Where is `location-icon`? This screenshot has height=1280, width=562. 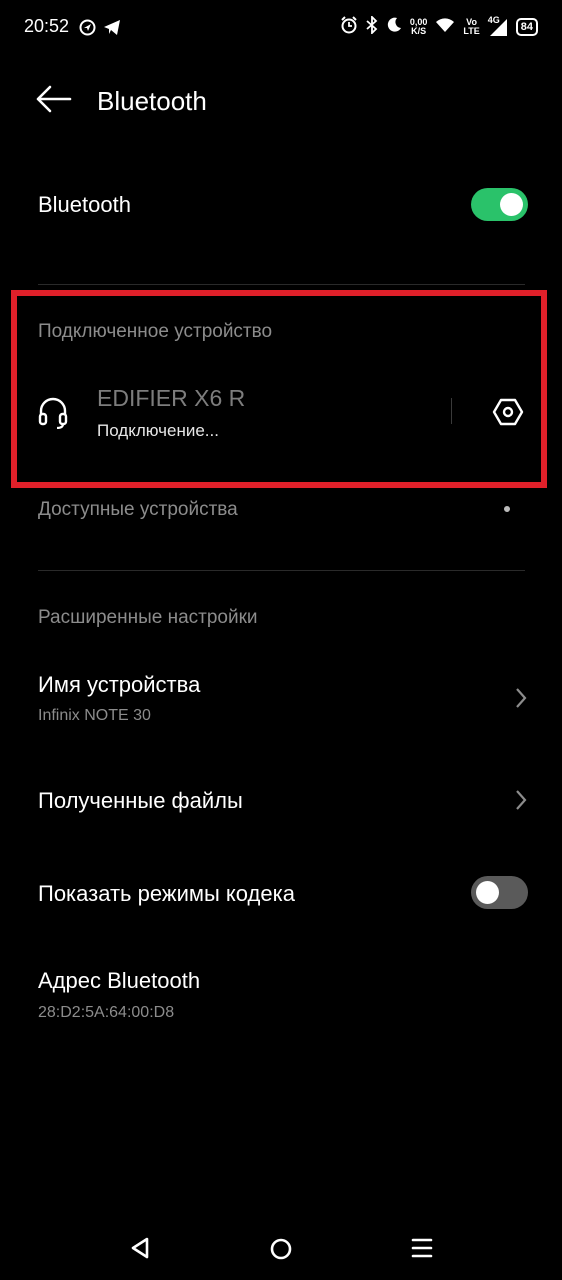 location-icon is located at coordinates (87, 27).